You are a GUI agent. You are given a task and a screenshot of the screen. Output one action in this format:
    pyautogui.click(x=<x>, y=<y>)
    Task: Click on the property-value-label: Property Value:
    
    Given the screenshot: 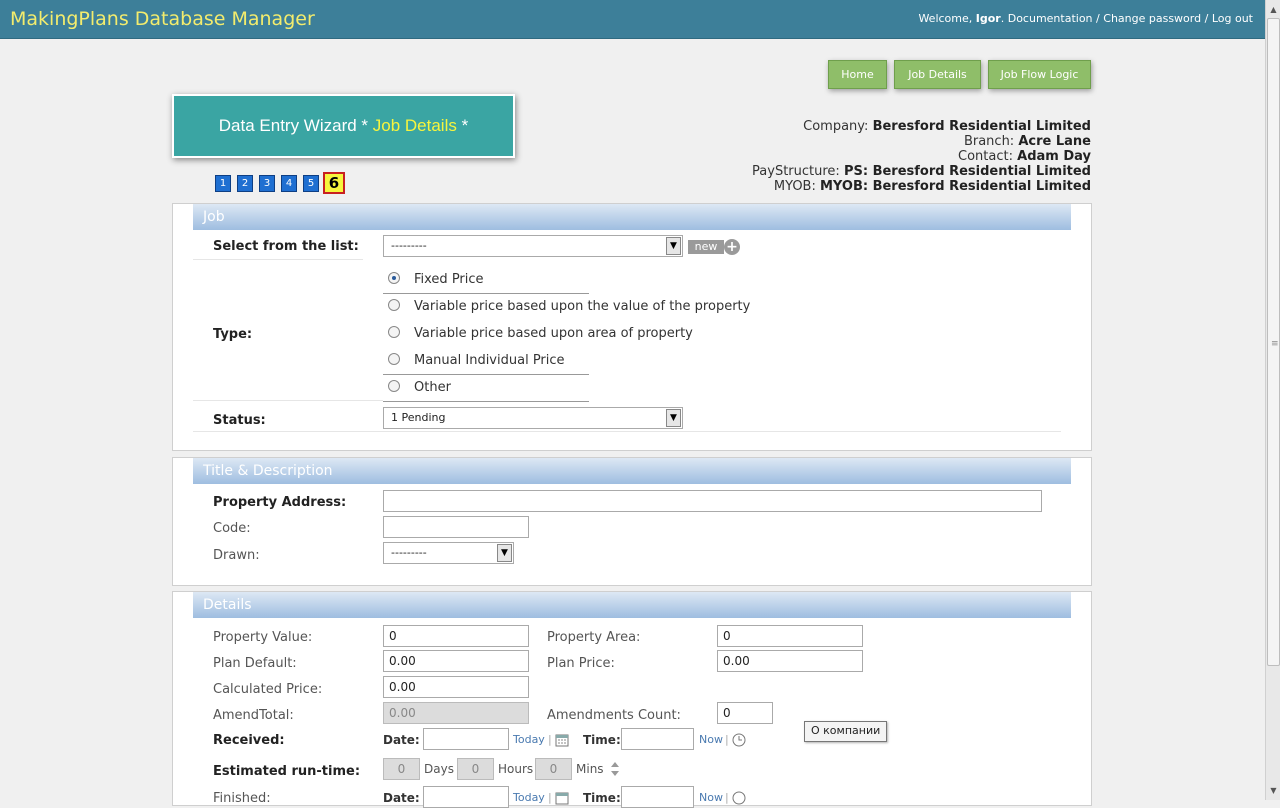 What is the action you would take?
    pyautogui.click(x=263, y=637)
    